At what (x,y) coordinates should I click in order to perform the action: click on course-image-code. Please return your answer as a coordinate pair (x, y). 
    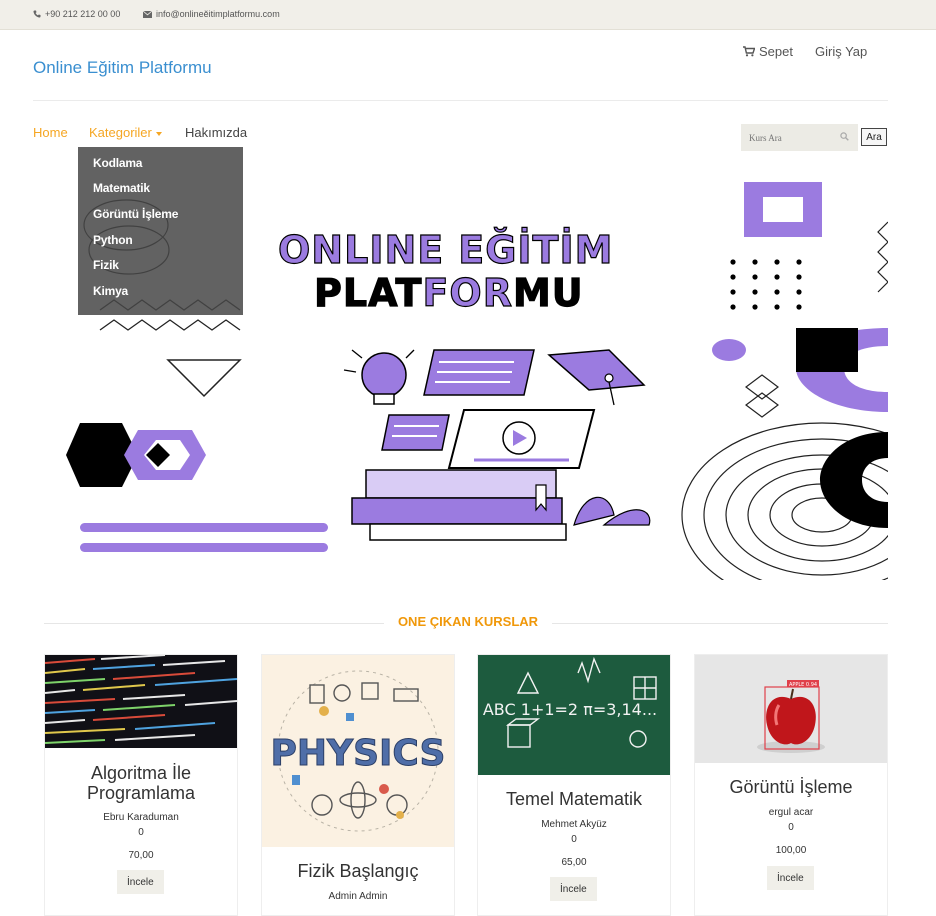
    Looking at the image, I should click on (141, 701).